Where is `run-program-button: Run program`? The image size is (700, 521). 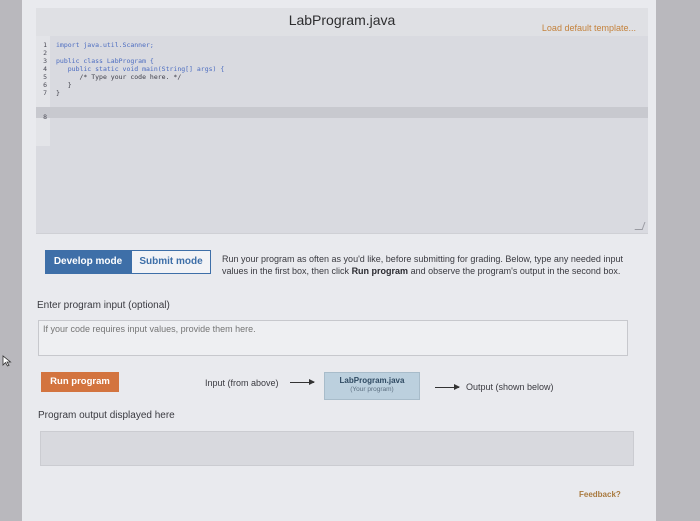 run-program-button: Run program is located at coordinates (80, 382).